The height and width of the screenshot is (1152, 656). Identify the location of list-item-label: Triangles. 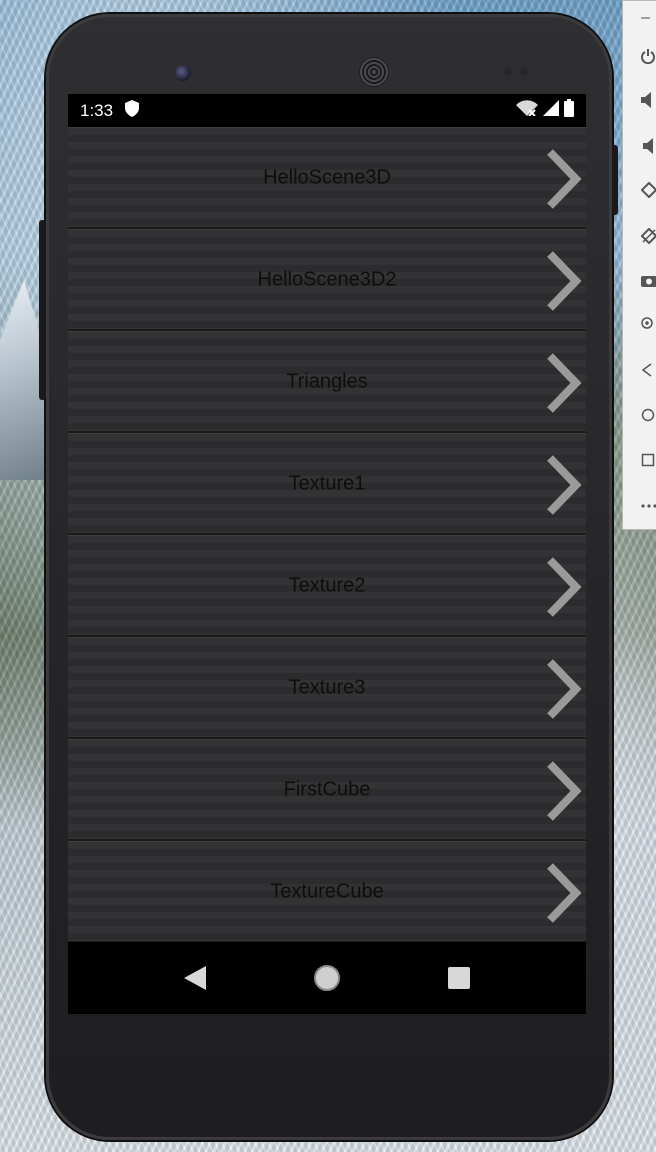
(327, 381).